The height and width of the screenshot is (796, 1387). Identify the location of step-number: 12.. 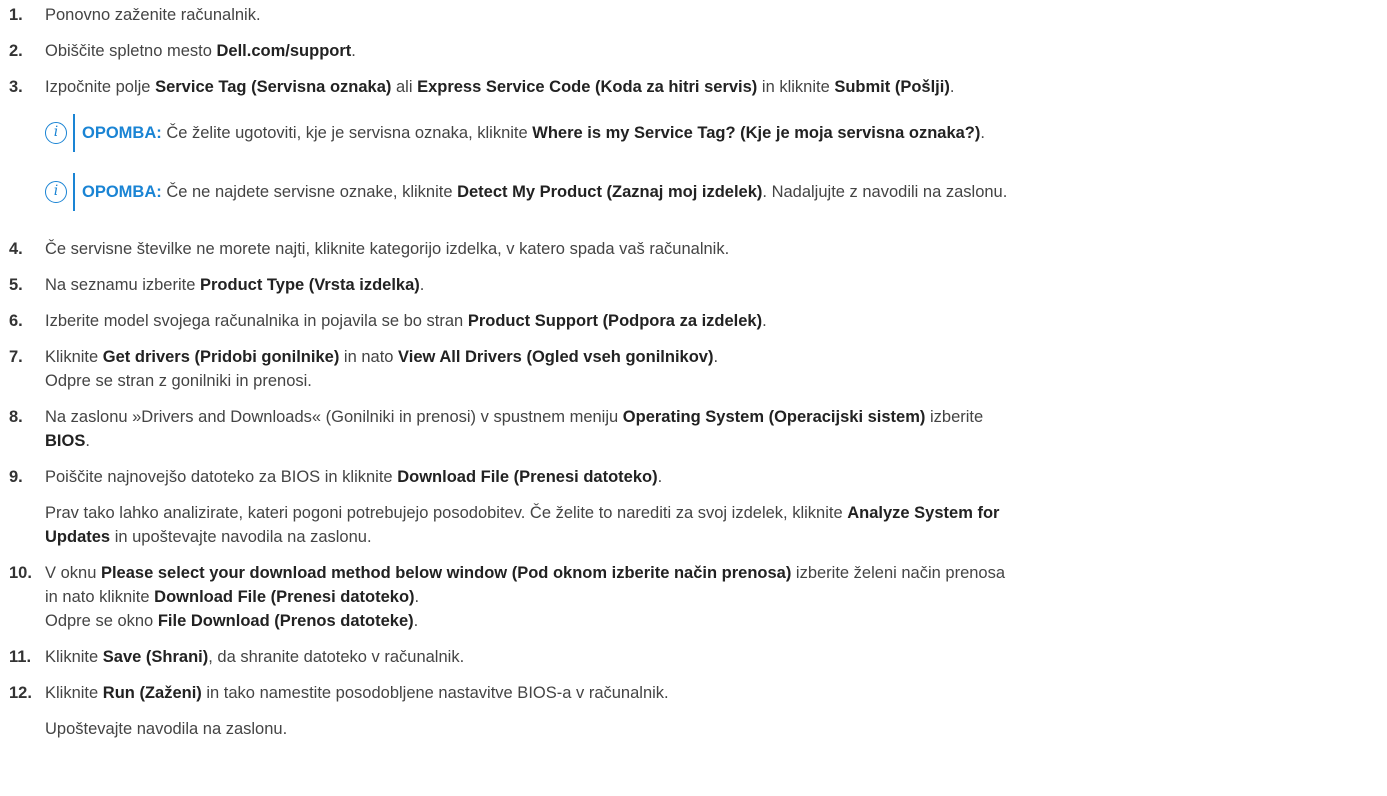
(20, 693).